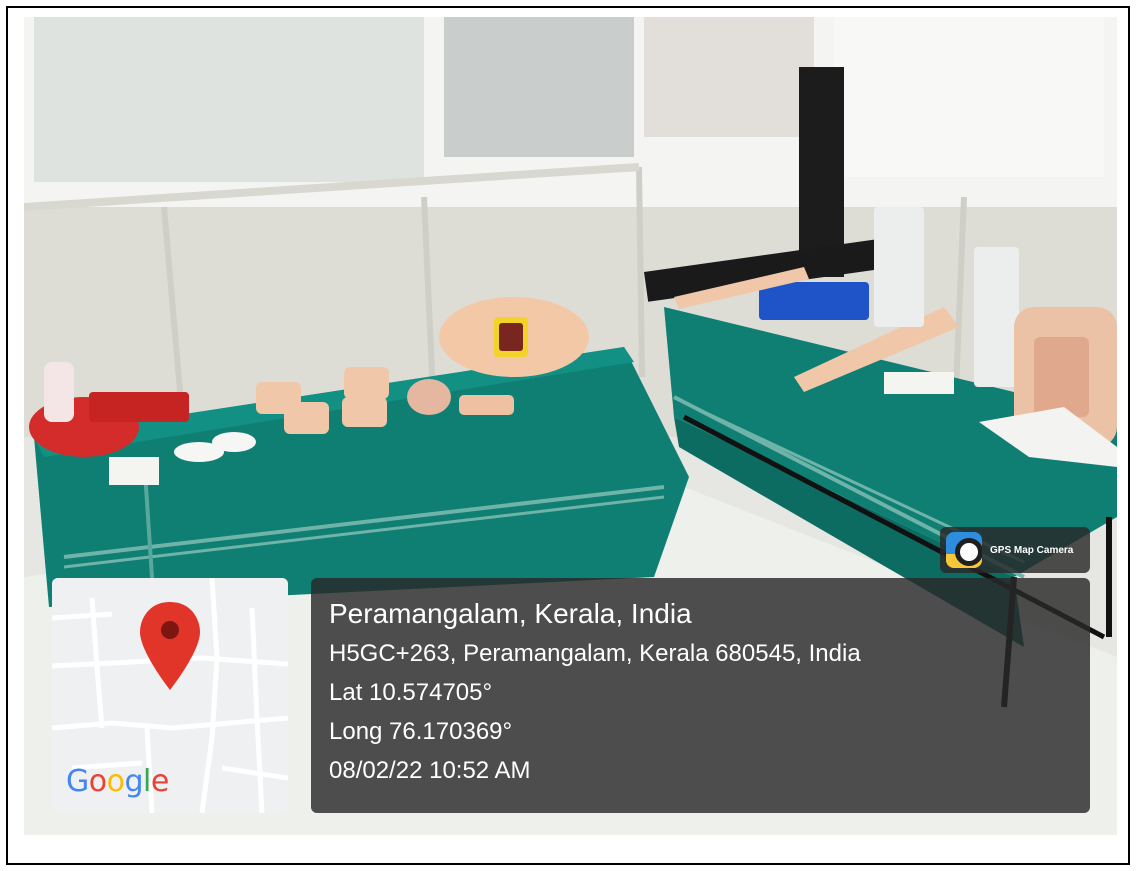 This screenshot has height=871, width=1136. What do you see at coordinates (430, 770) in the screenshot?
I see `location-datetime: 08/02/22 10:52 AM` at bounding box center [430, 770].